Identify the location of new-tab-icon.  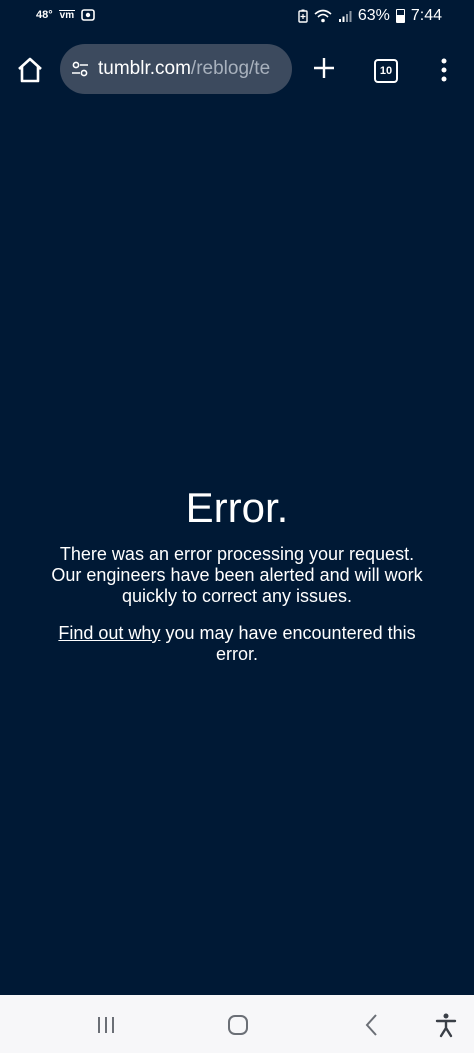
(324, 68).